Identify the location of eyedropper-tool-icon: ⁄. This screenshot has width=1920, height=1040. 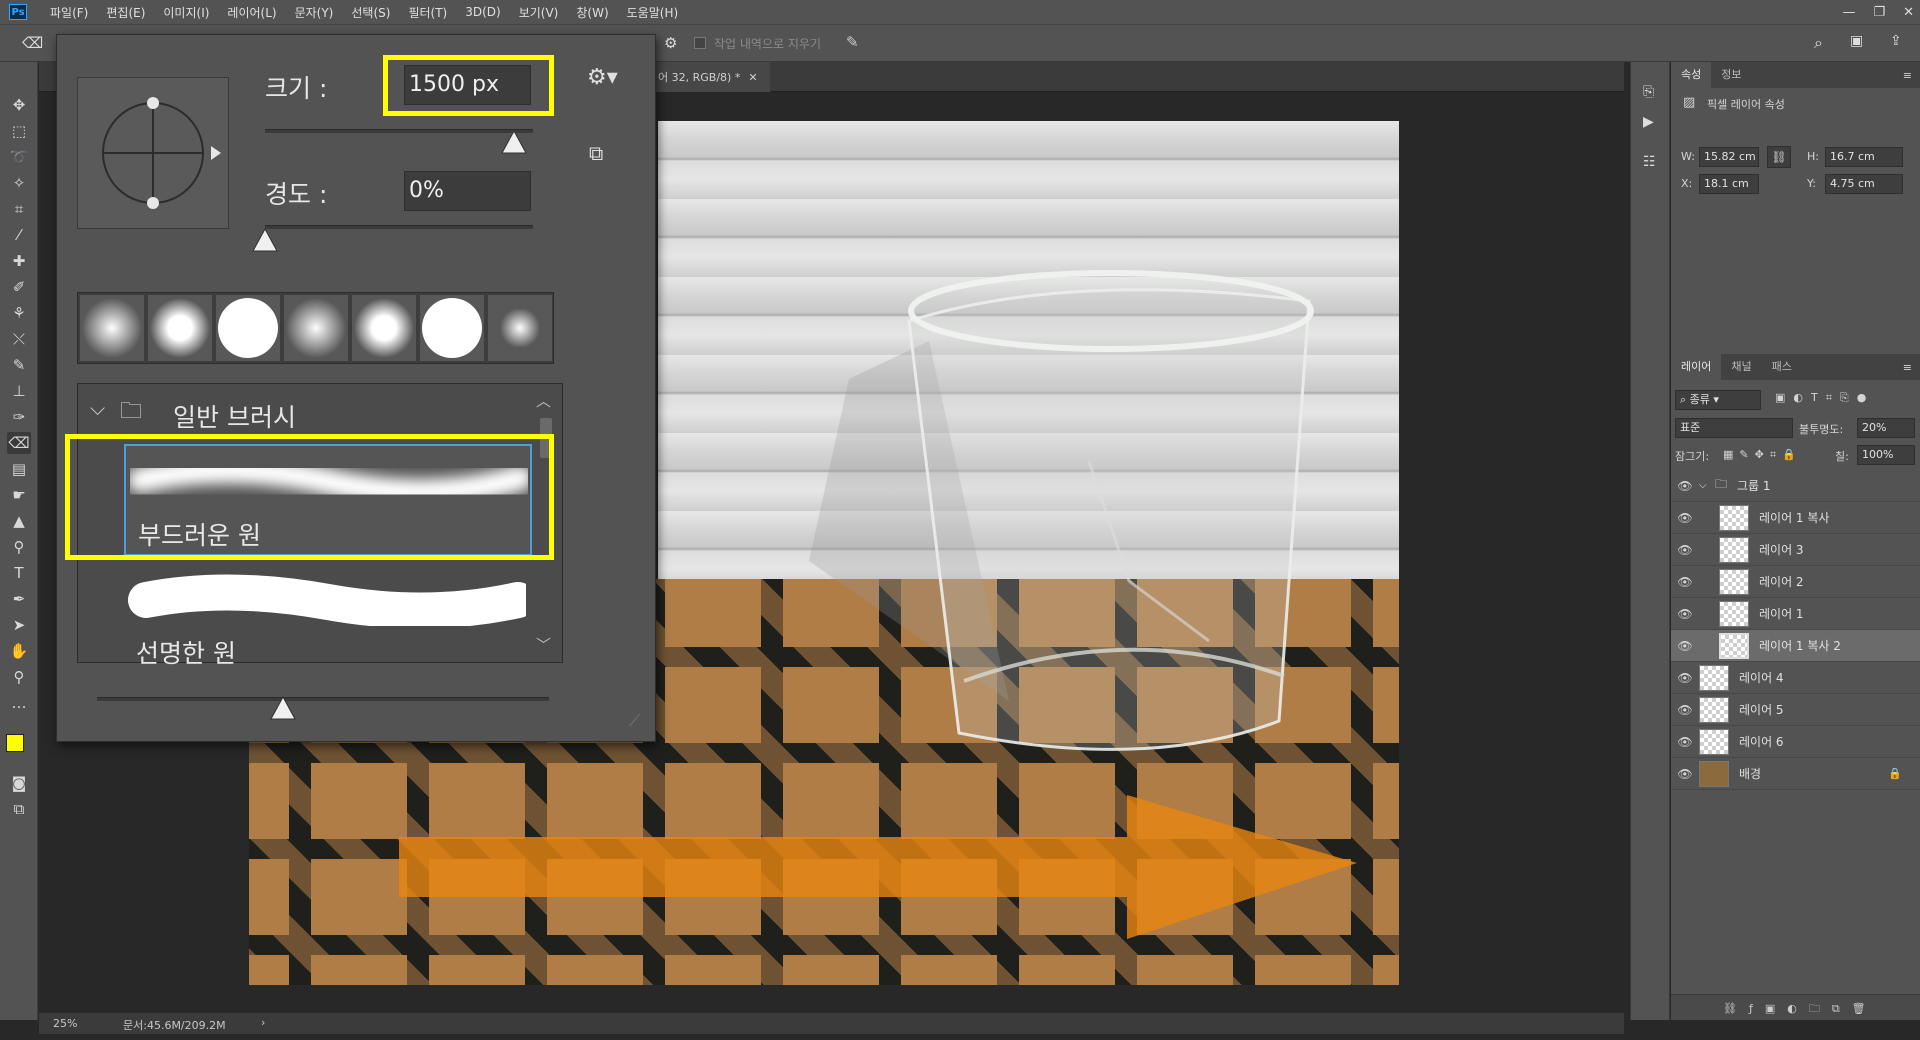
(19, 235).